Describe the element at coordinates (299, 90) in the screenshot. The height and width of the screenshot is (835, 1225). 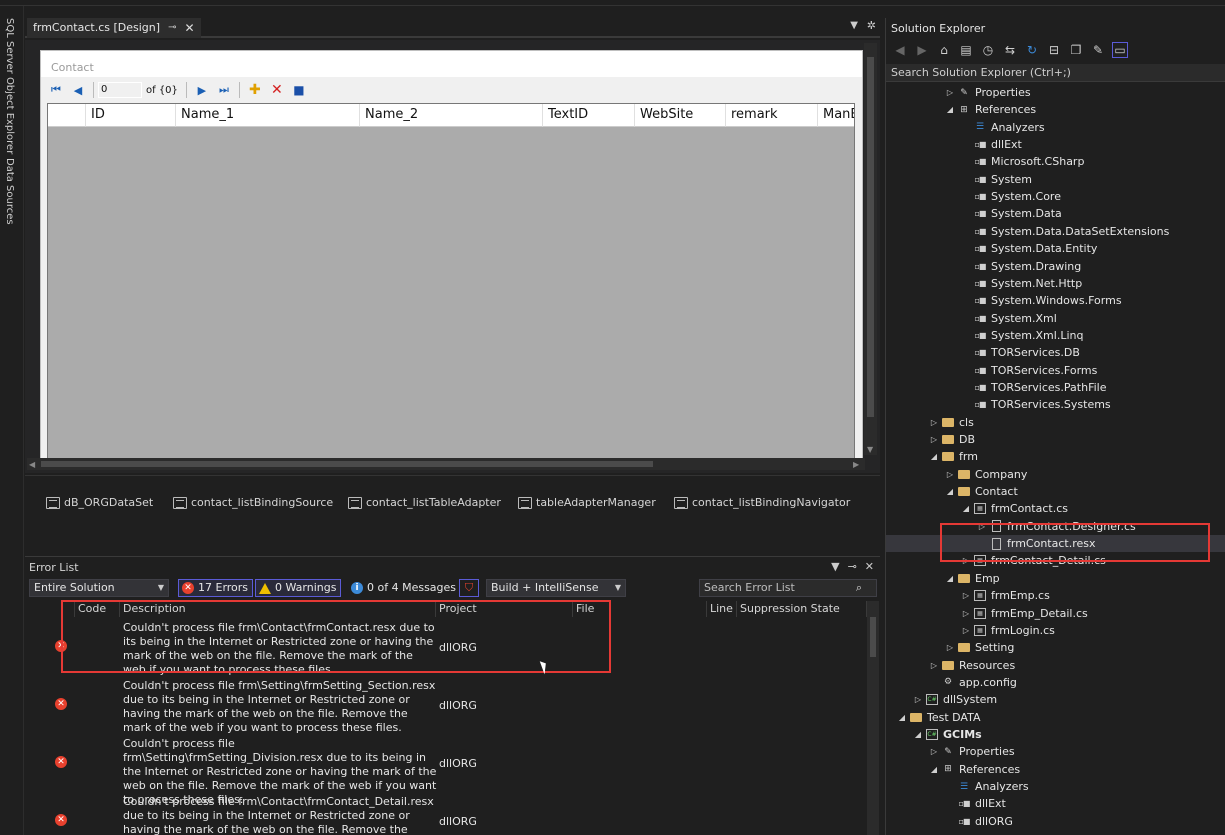
I see `save-icon: ■` at that location.